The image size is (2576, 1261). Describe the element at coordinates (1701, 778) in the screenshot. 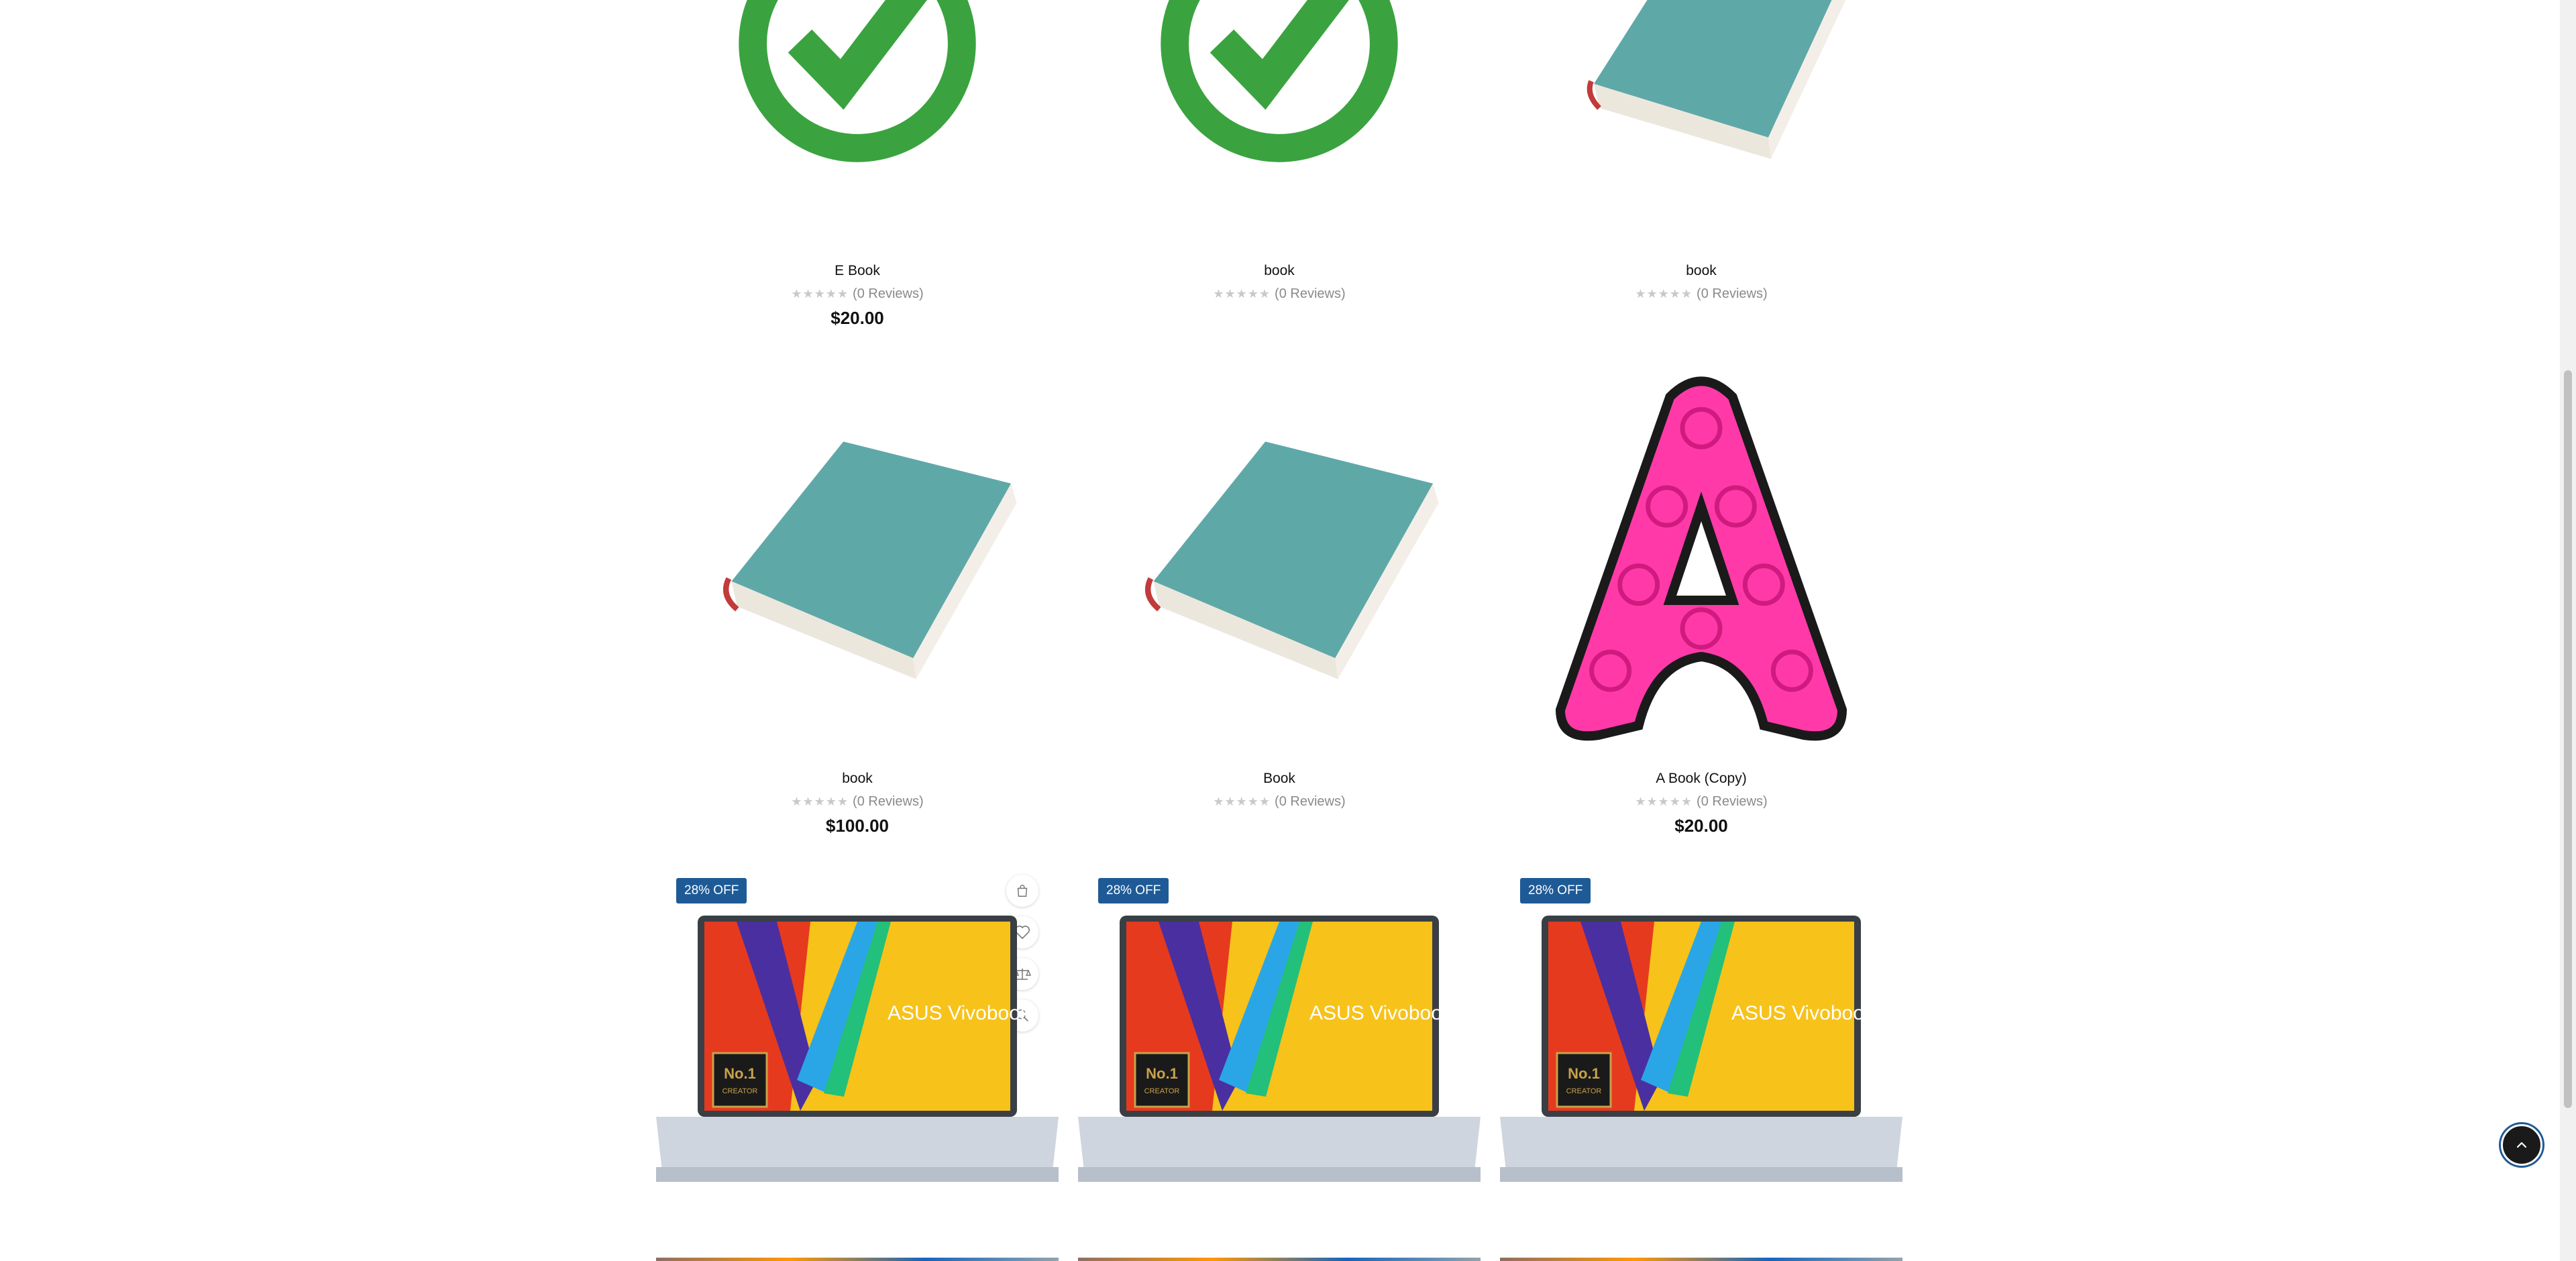

I see `product-title: A Book (Copy)` at that location.